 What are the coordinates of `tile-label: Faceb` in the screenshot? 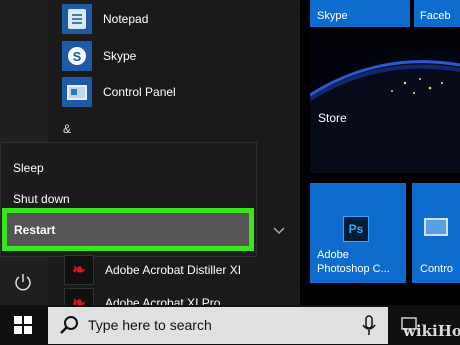 It's located at (435, 16).